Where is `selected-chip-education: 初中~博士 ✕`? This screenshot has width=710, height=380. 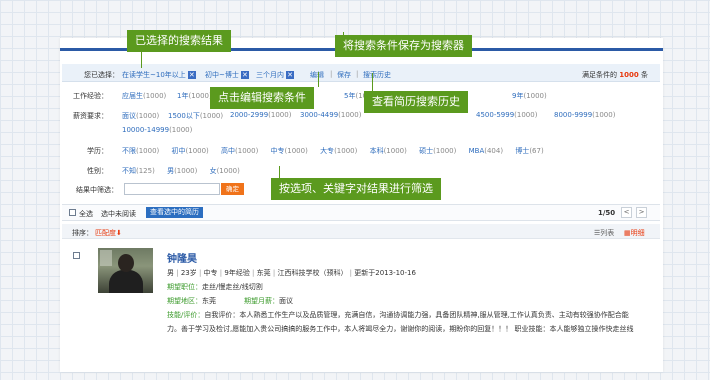
selected-chip-education: 初中~博士 ✕ is located at coordinates (227, 75).